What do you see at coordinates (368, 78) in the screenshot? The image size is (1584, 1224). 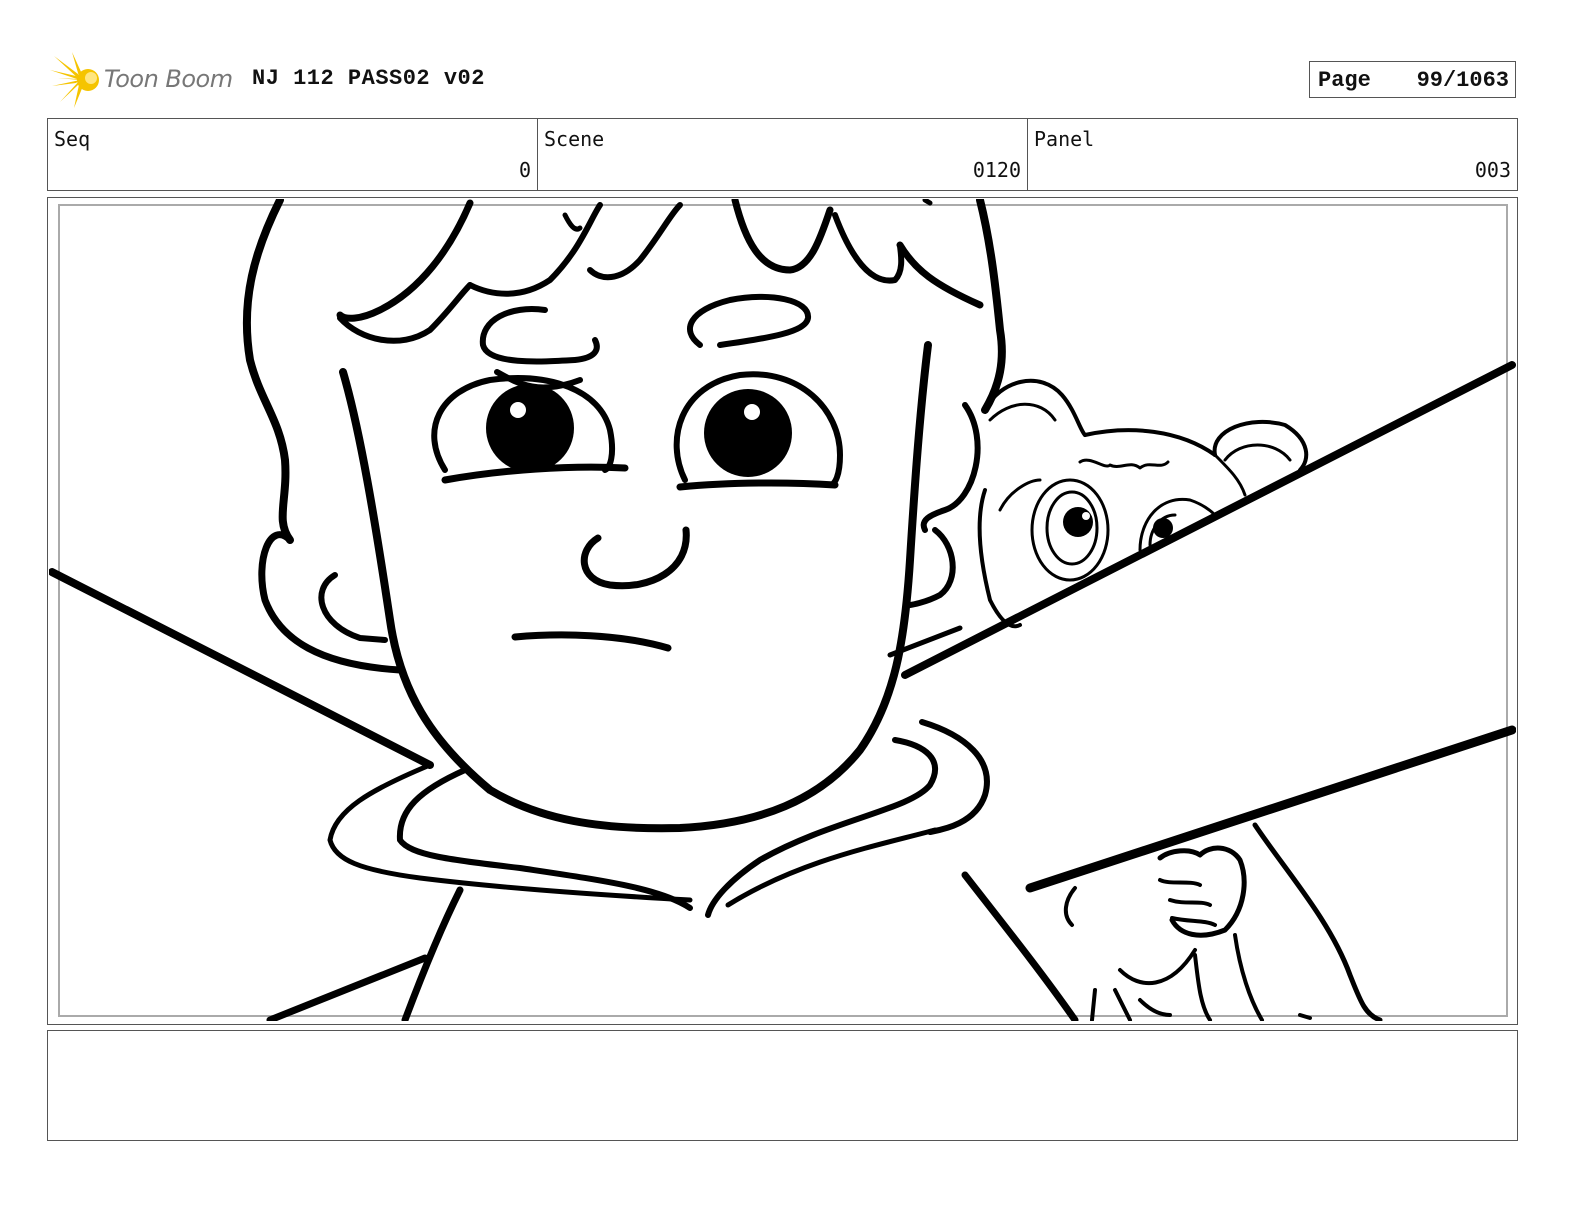 I see `document-title: NJ 112 PASS02 v02` at bounding box center [368, 78].